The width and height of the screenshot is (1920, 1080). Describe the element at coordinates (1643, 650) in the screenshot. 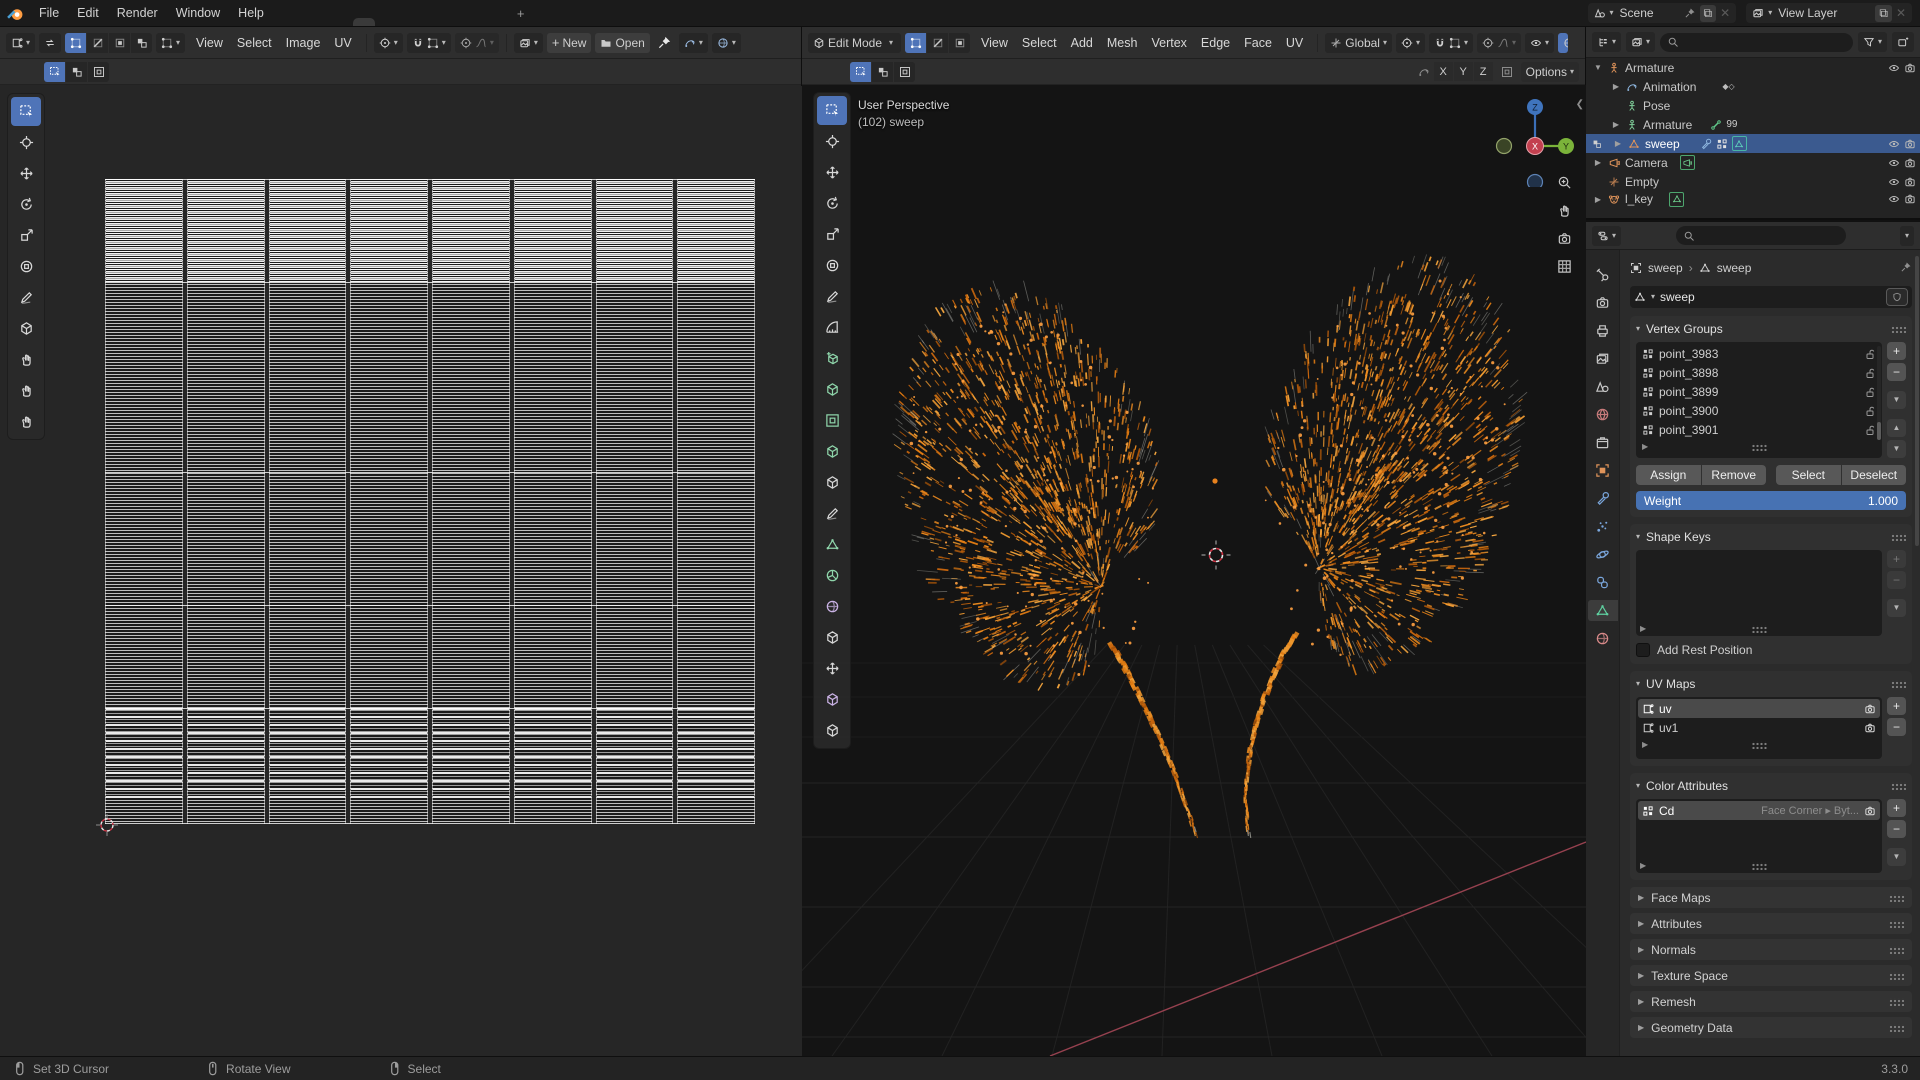

I see `add-rest-position-checkbox` at that location.